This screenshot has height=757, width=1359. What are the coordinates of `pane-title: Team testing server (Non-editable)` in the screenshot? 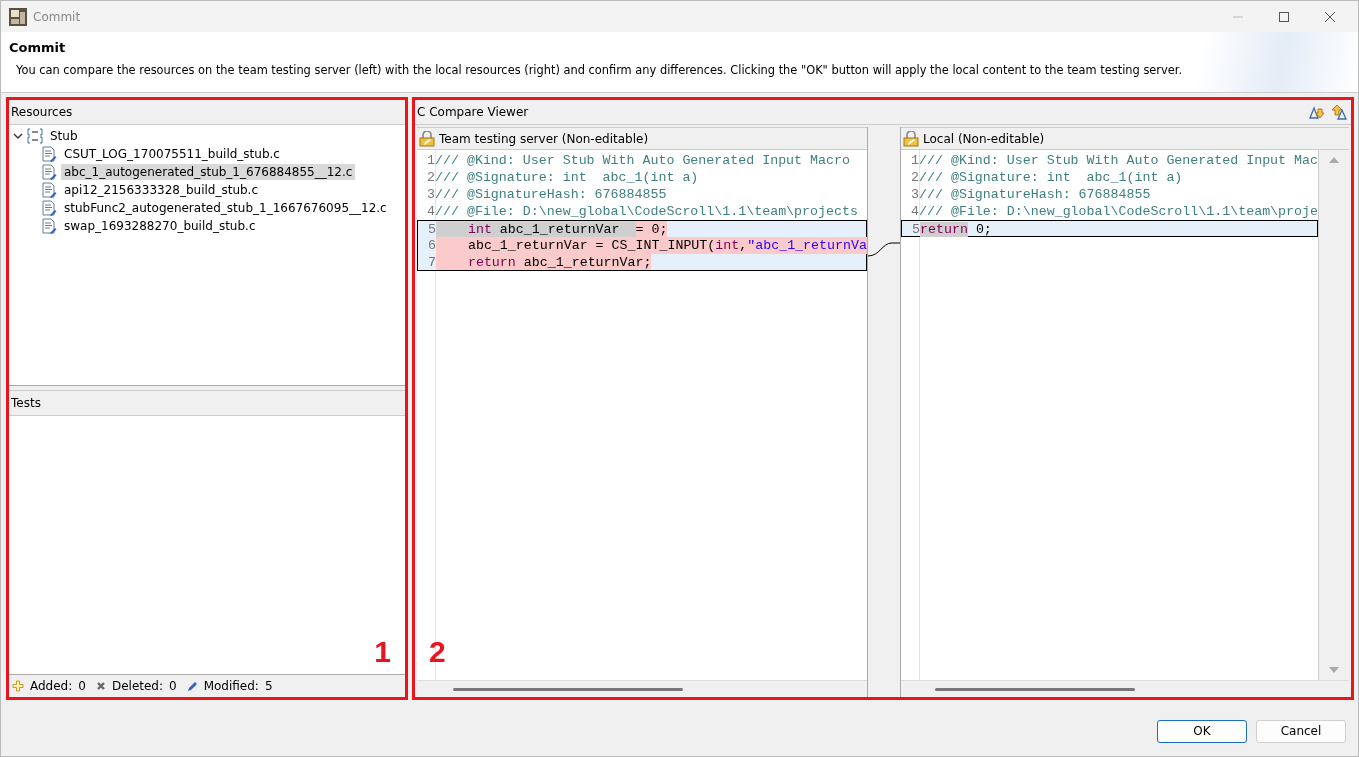 It's located at (544, 138).